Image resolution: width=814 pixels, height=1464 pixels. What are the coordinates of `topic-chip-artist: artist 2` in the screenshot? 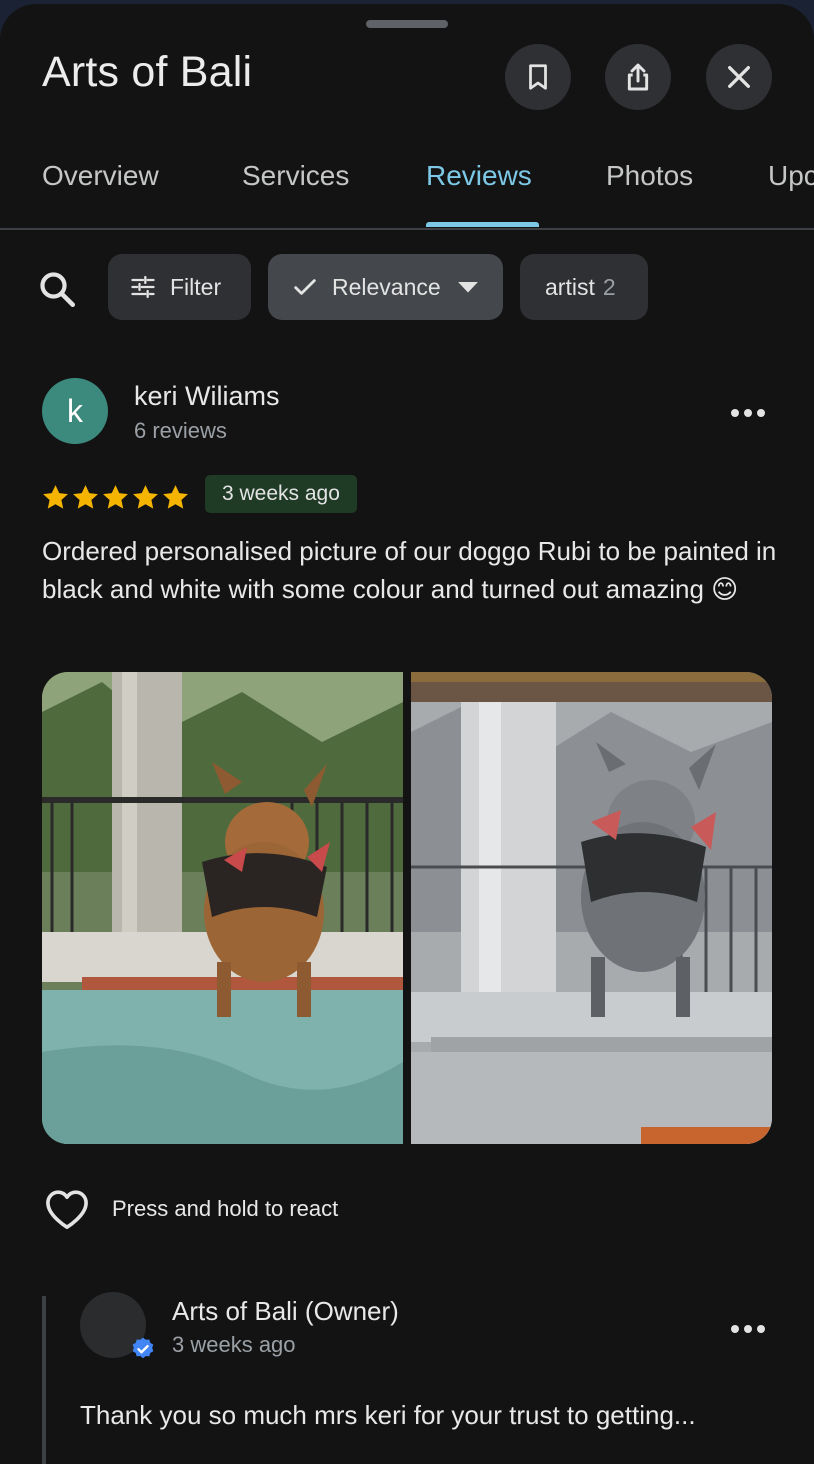 It's located at (584, 287).